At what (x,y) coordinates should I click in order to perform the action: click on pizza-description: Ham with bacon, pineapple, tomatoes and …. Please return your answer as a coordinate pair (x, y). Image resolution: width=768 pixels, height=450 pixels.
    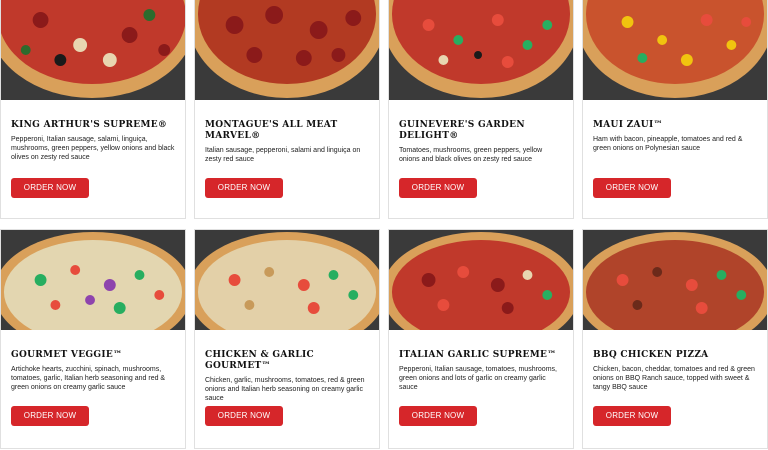
    Looking at the image, I should click on (668, 144).